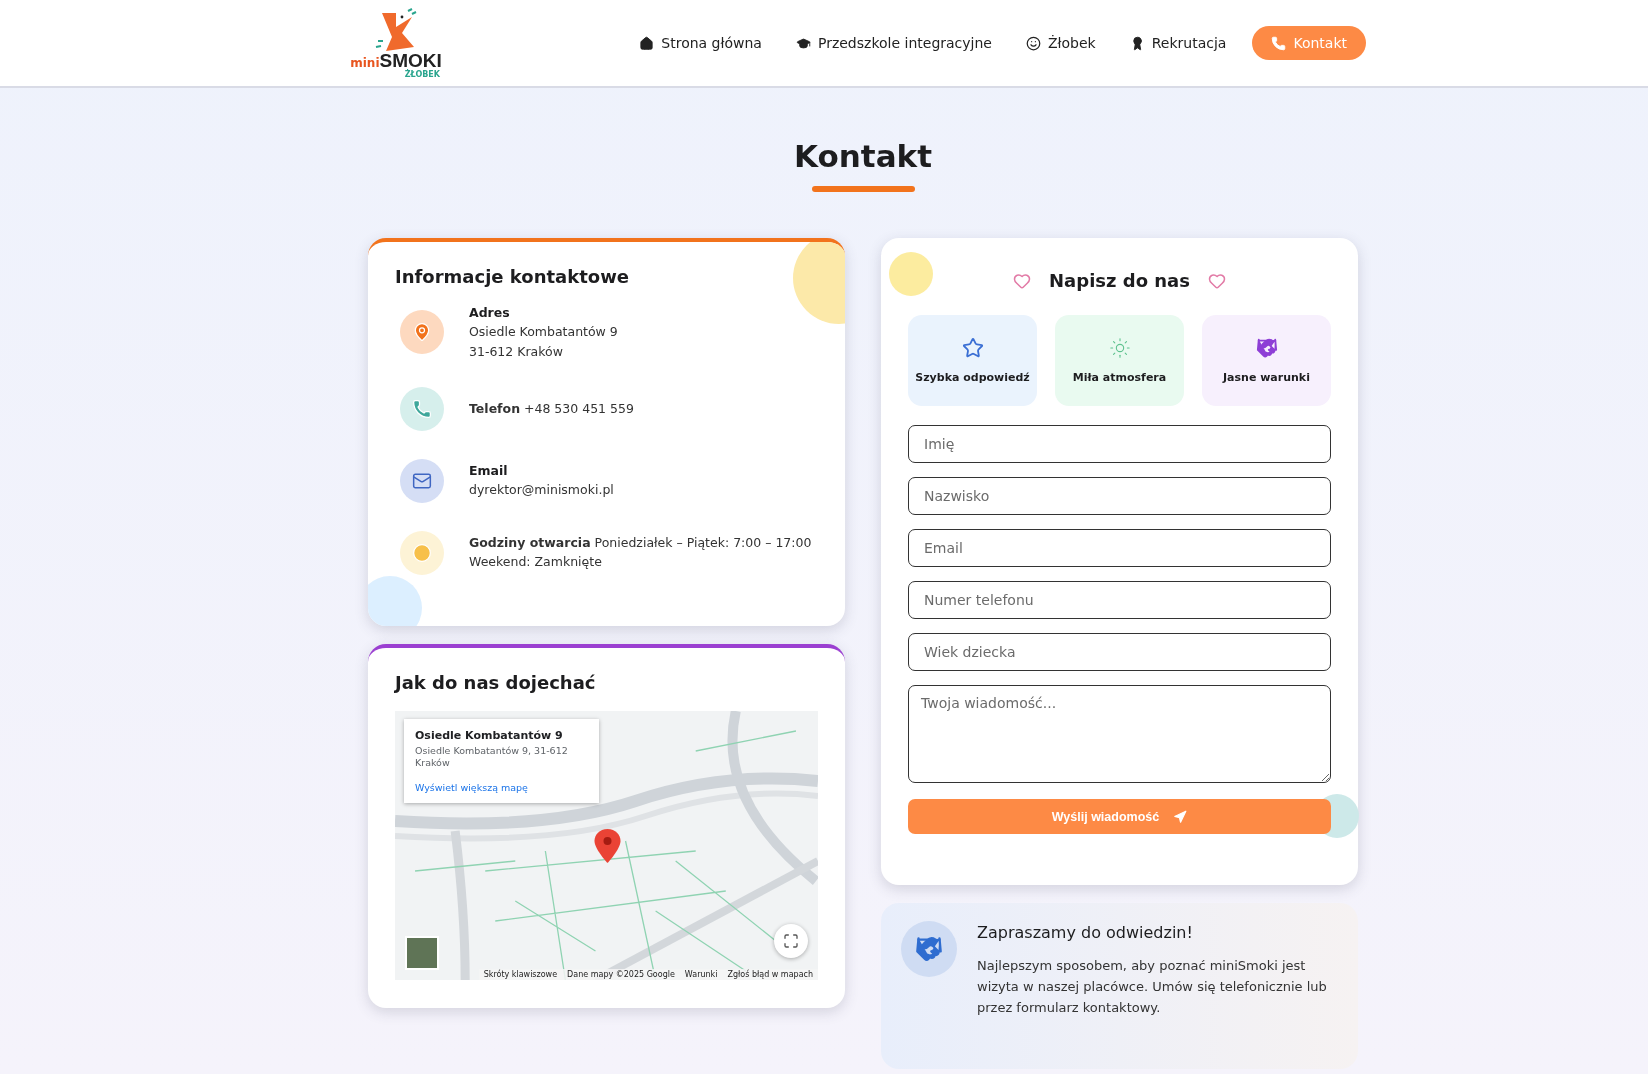 This screenshot has width=1648, height=1074. What do you see at coordinates (516, 351) in the screenshot?
I see `contact-text: 31-612 Kraków` at bounding box center [516, 351].